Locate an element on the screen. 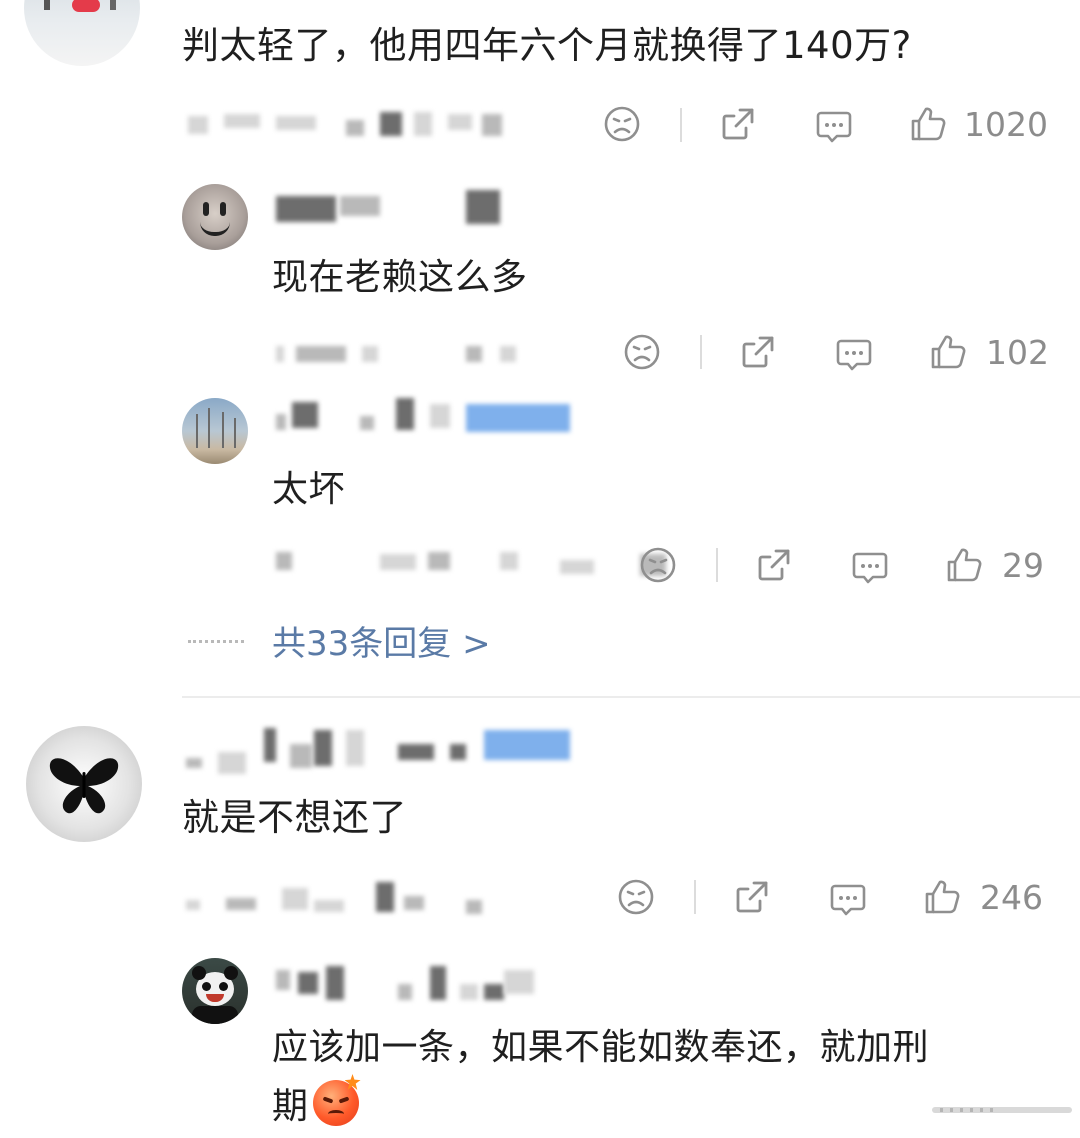 Image resolution: width=1080 pixels, height=1138 pixels. like-count: 246 is located at coordinates (1011, 897).